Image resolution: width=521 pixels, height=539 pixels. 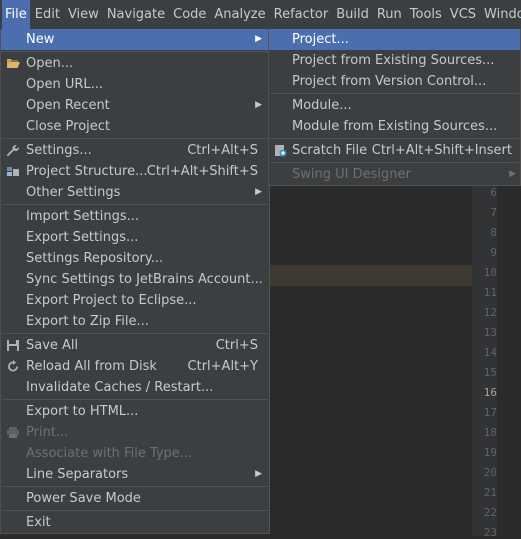 I want to click on menu-item-settings: Settings... Ctrl+Alt+S, so click(x=135, y=150).